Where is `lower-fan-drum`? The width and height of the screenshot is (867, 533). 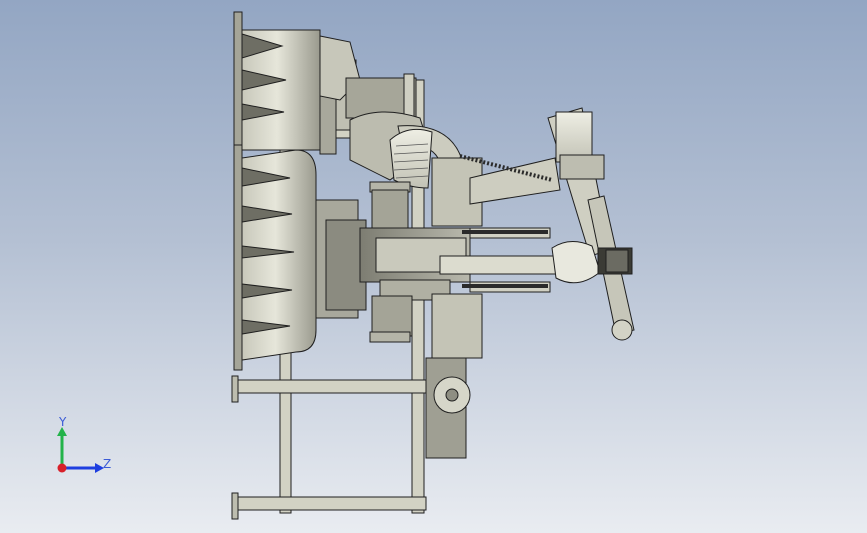 lower-fan-drum is located at coordinates (300, 257).